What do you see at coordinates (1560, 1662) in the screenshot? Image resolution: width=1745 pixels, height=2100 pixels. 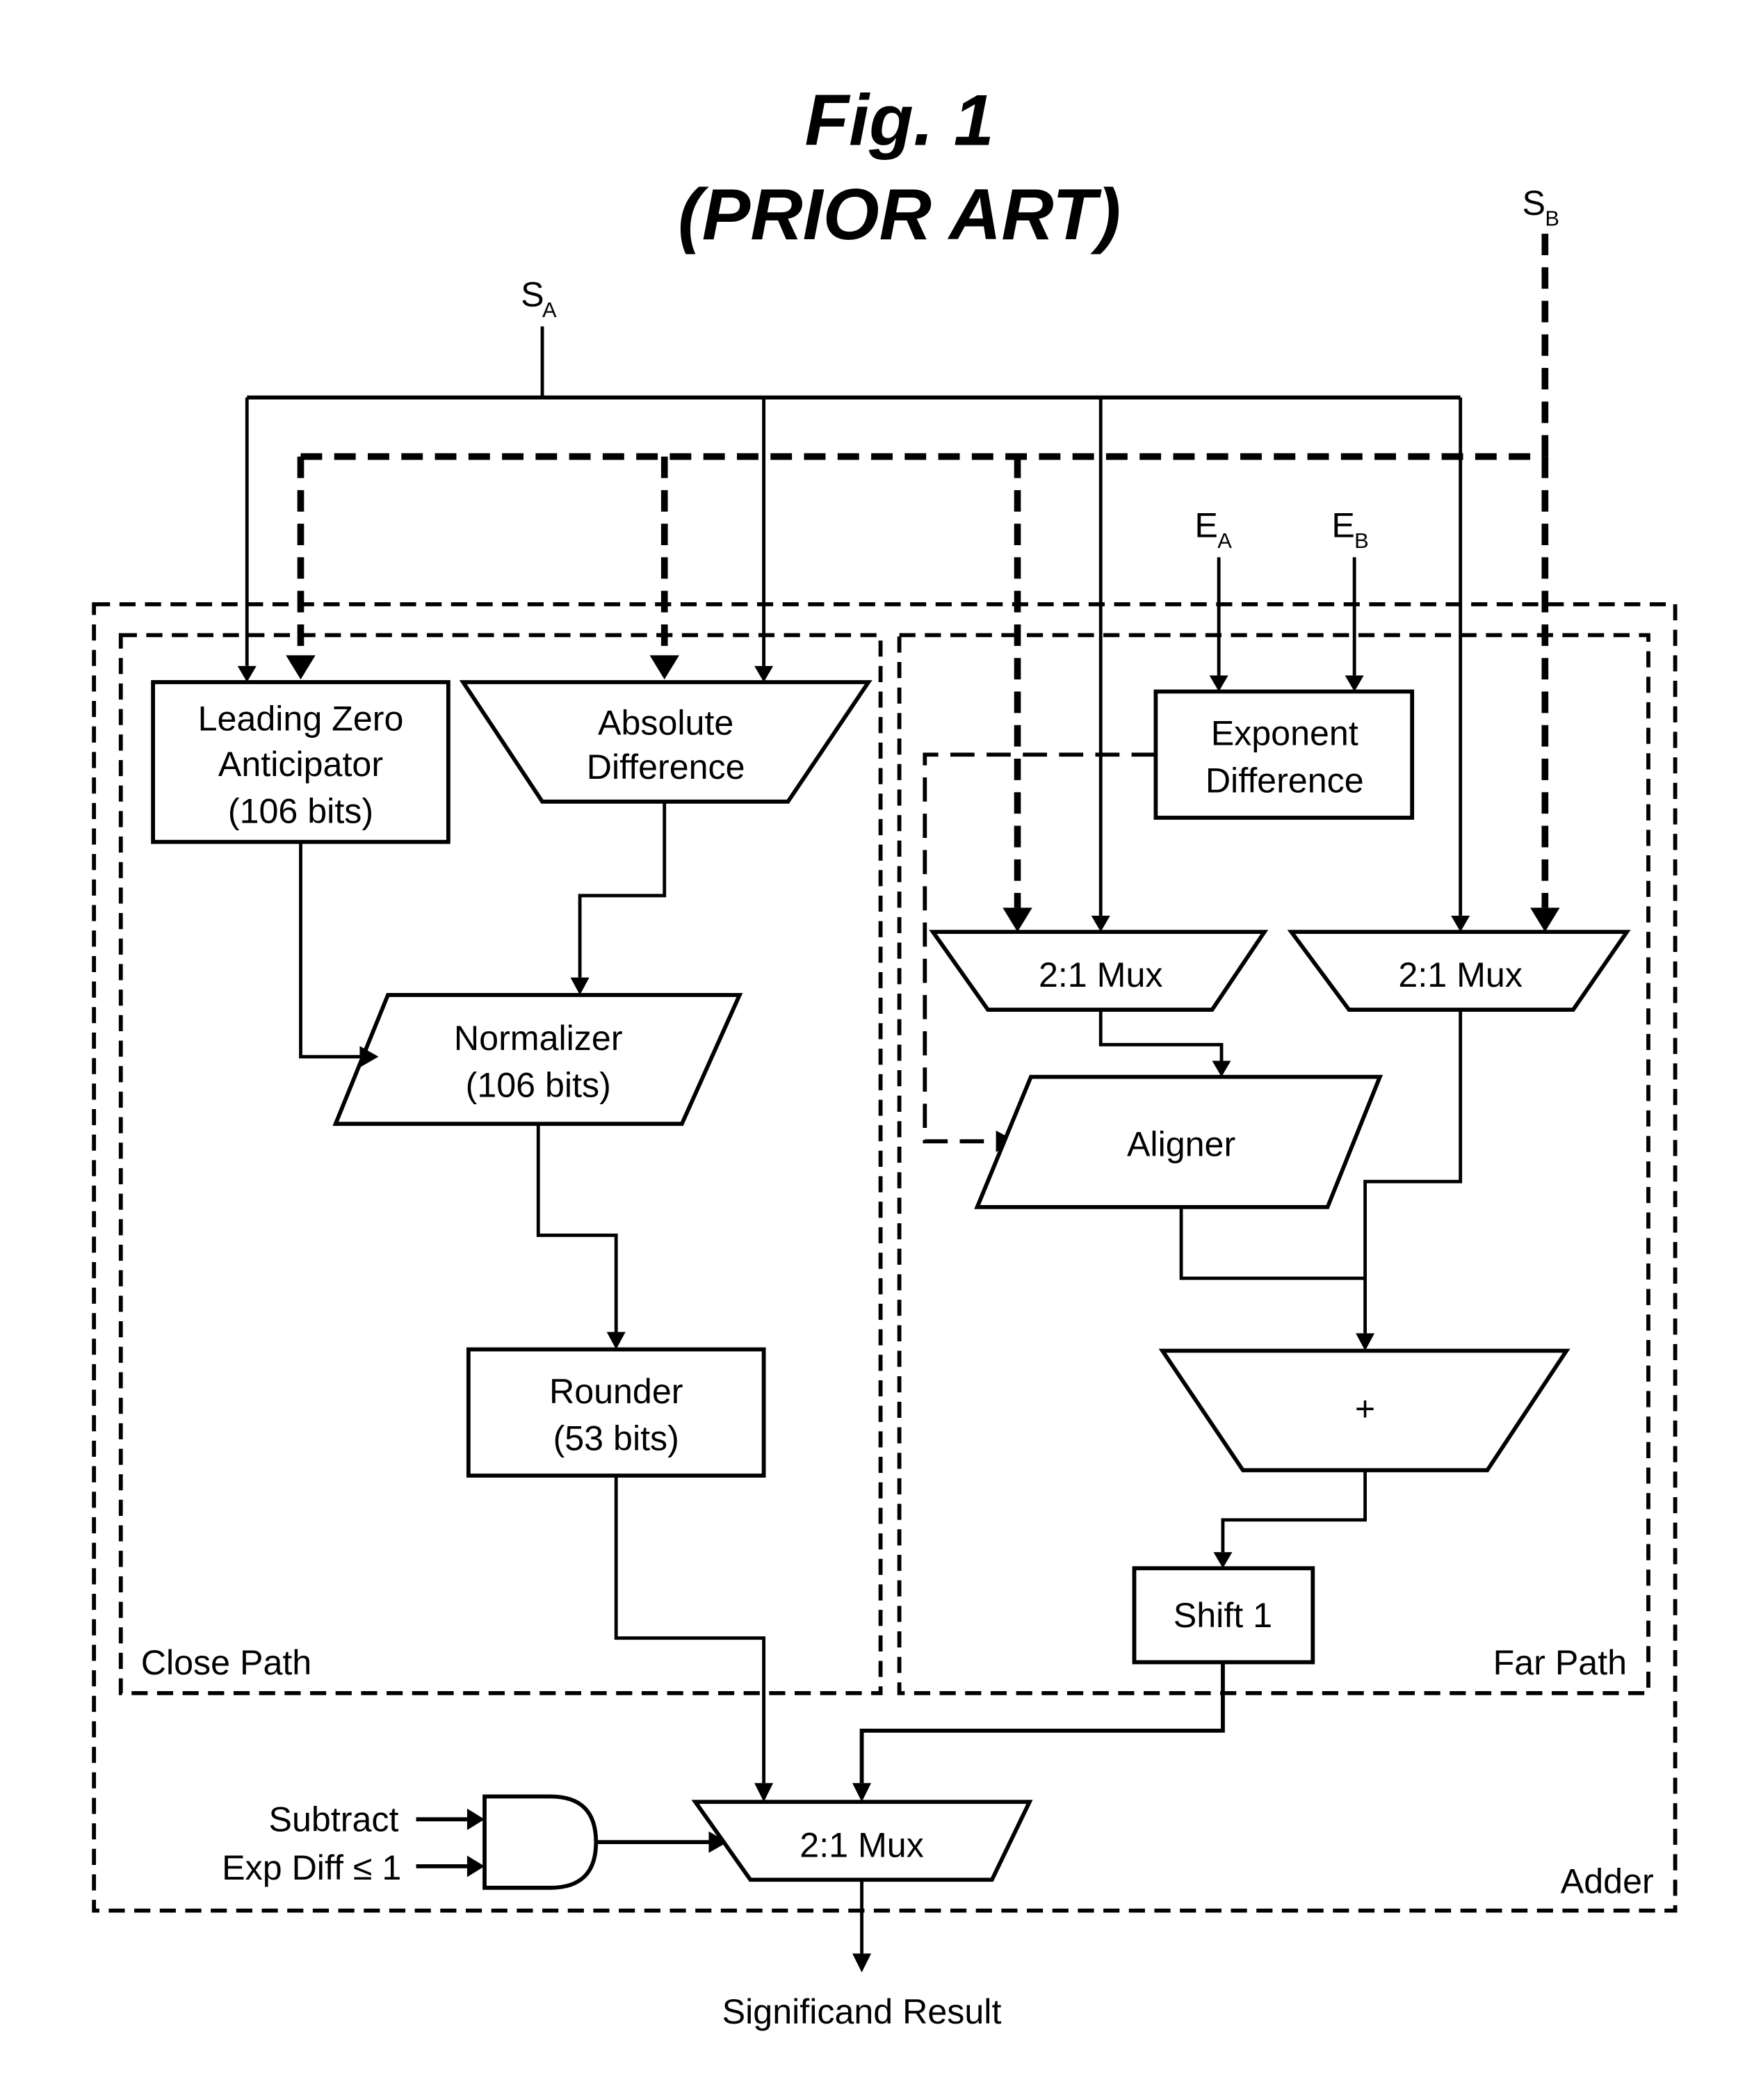 I see `far-path-label: Far Path` at bounding box center [1560, 1662].